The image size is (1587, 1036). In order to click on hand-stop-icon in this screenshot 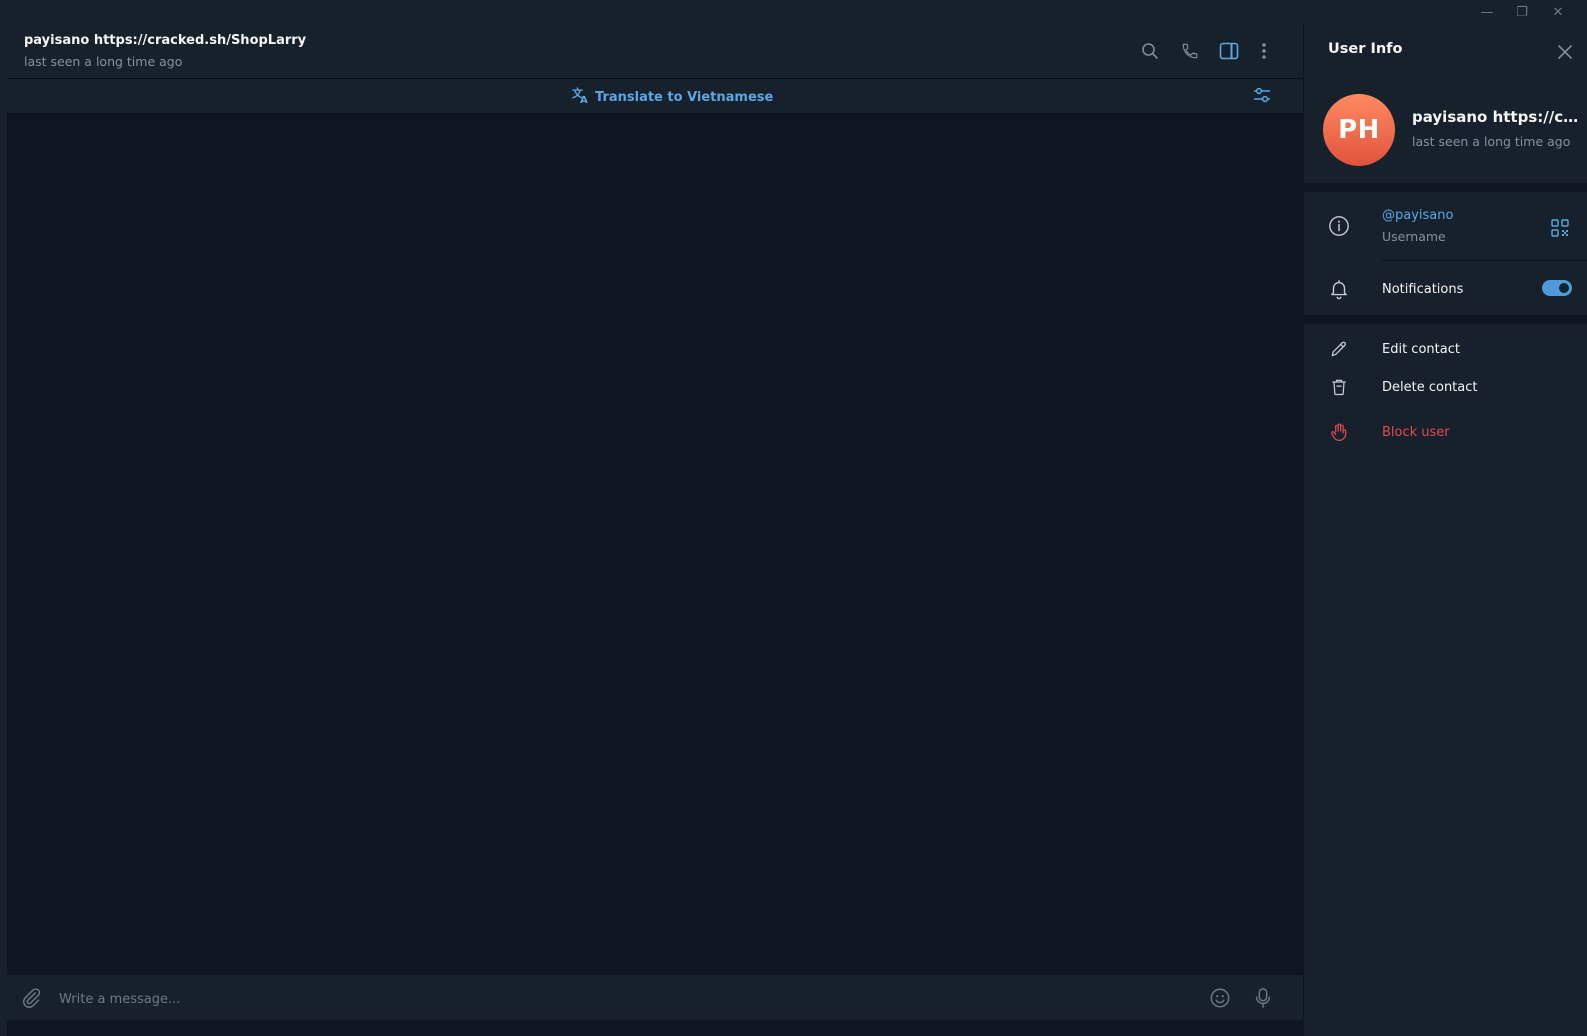, I will do `click(1339, 432)`.